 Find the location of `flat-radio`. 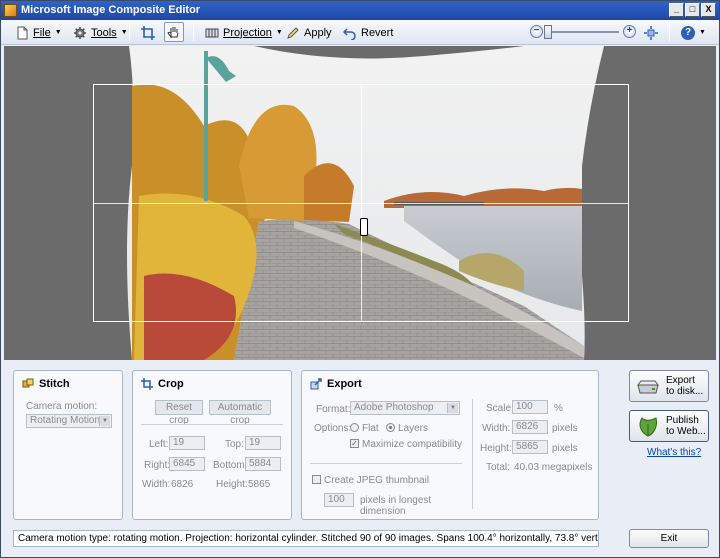

flat-radio is located at coordinates (354, 427).